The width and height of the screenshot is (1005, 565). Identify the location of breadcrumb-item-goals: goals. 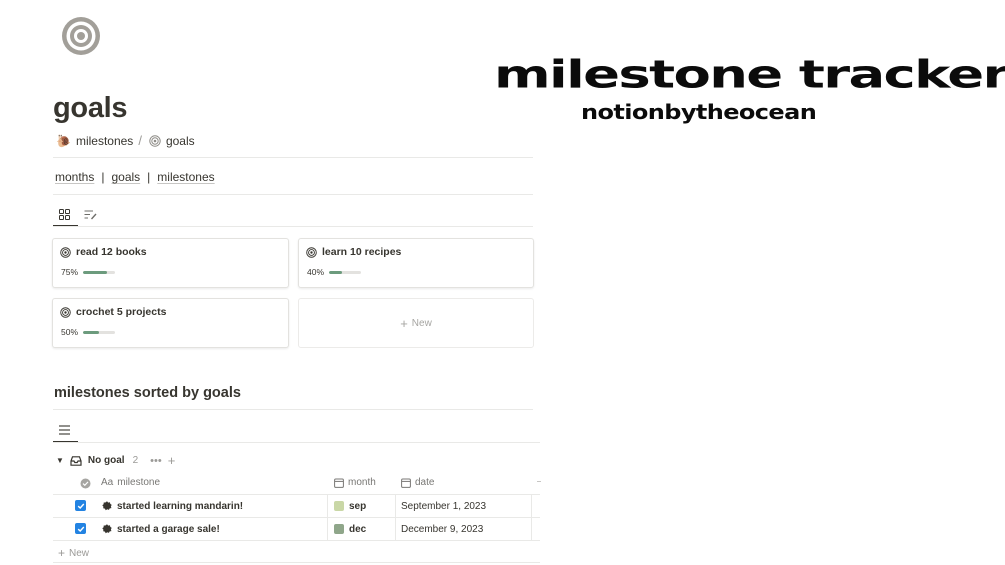
(172, 141).